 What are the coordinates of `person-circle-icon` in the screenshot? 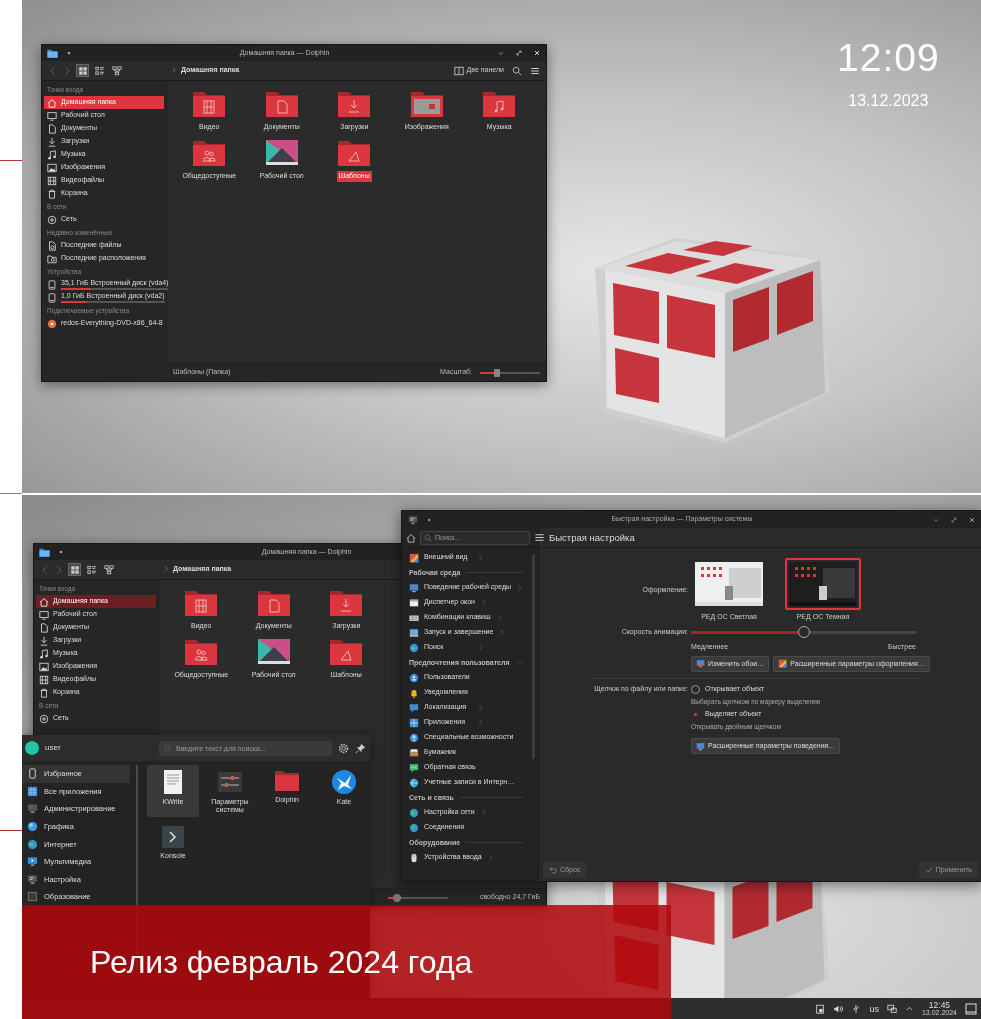 It's located at (414, 737).